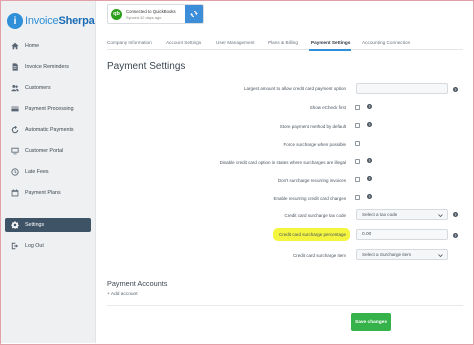 The height and width of the screenshot is (345, 474). I want to click on tab-accounting-connection: Accounting Connection, so click(386, 42).